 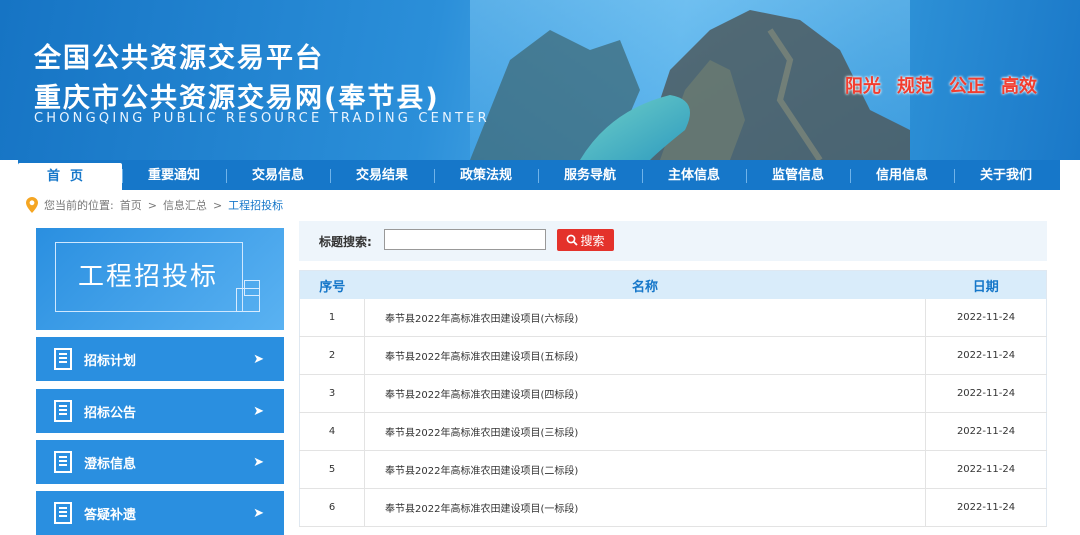 I want to click on table-header-row: 序号 名称 日期, so click(x=673, y=284).